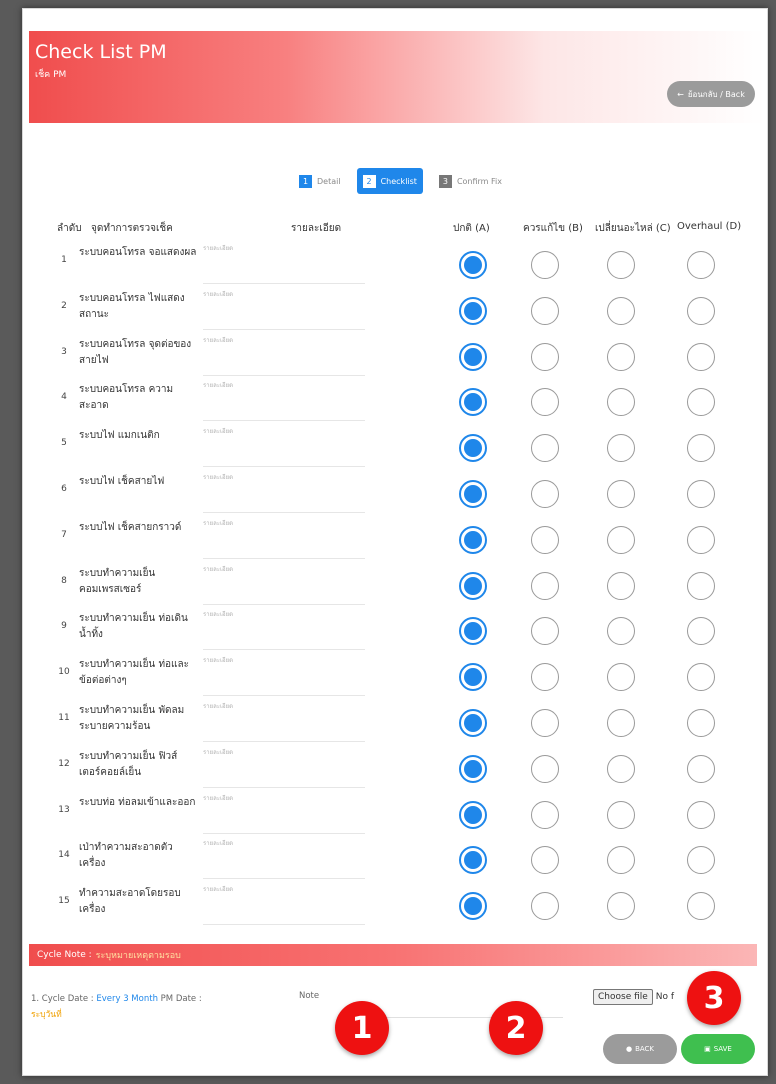  What do you see at coordinates (470, 181) in the screenshot?
I see `step-confirm: 3 Confirm Fix` at bounding box center [470, 181].